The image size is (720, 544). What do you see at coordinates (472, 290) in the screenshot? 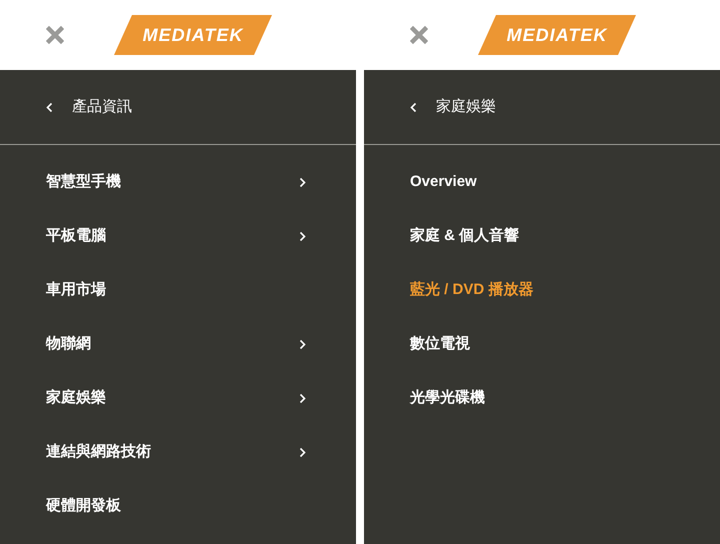
I see `menu-item: 藍光 / DVD 播放器` at bounding box center [472, 290].